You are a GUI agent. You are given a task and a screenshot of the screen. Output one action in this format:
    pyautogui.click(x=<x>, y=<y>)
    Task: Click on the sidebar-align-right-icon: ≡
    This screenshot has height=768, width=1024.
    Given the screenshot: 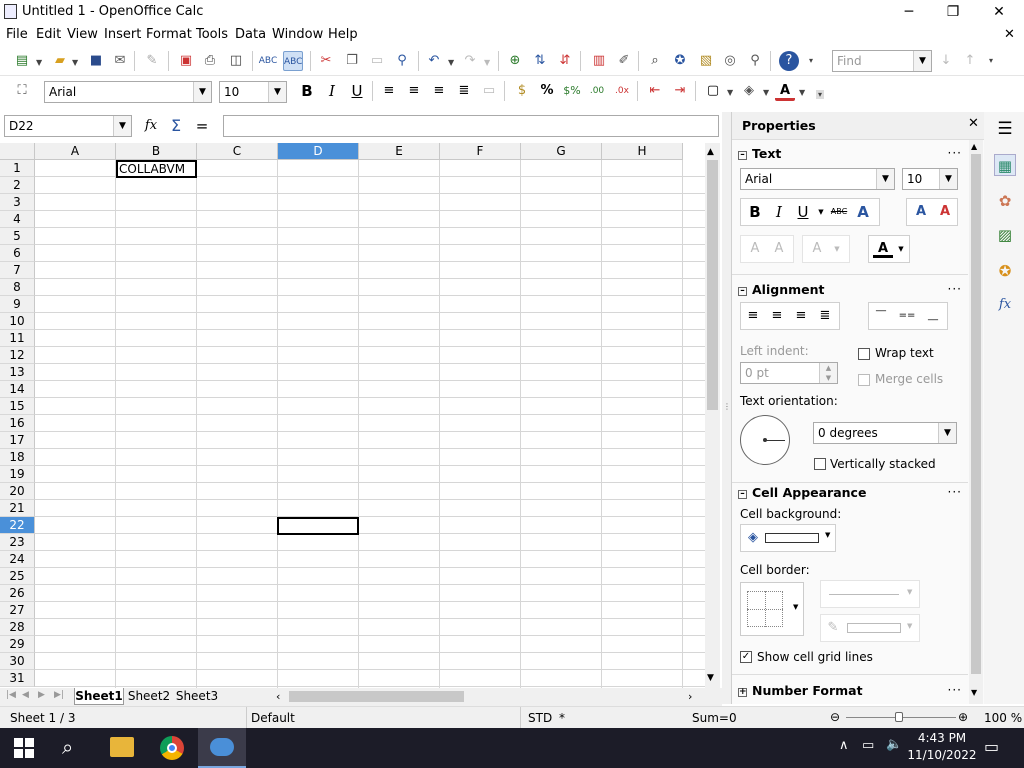 What is the action you would take?
    pyautogui.click(x=801, y=316)
    